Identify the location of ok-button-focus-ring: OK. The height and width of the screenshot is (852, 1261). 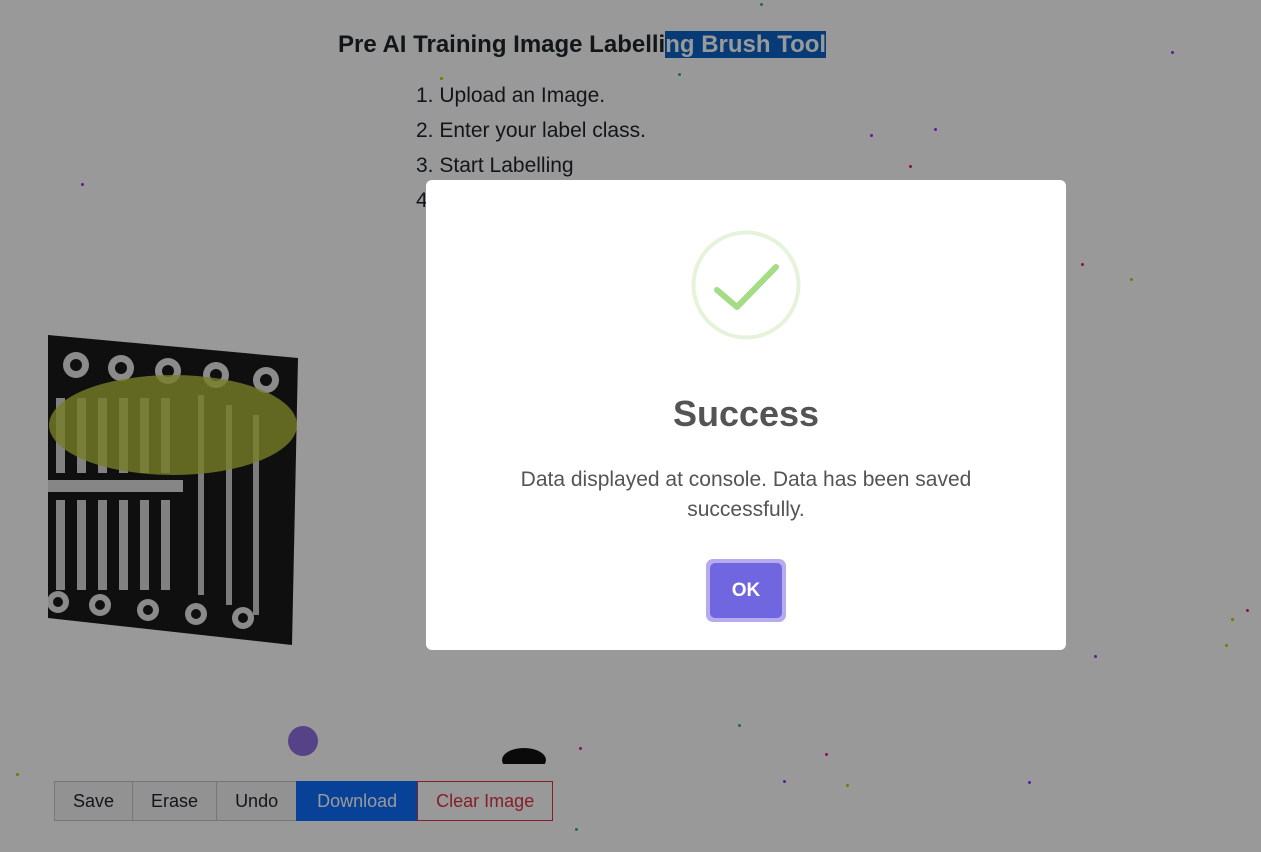
(746, 590).